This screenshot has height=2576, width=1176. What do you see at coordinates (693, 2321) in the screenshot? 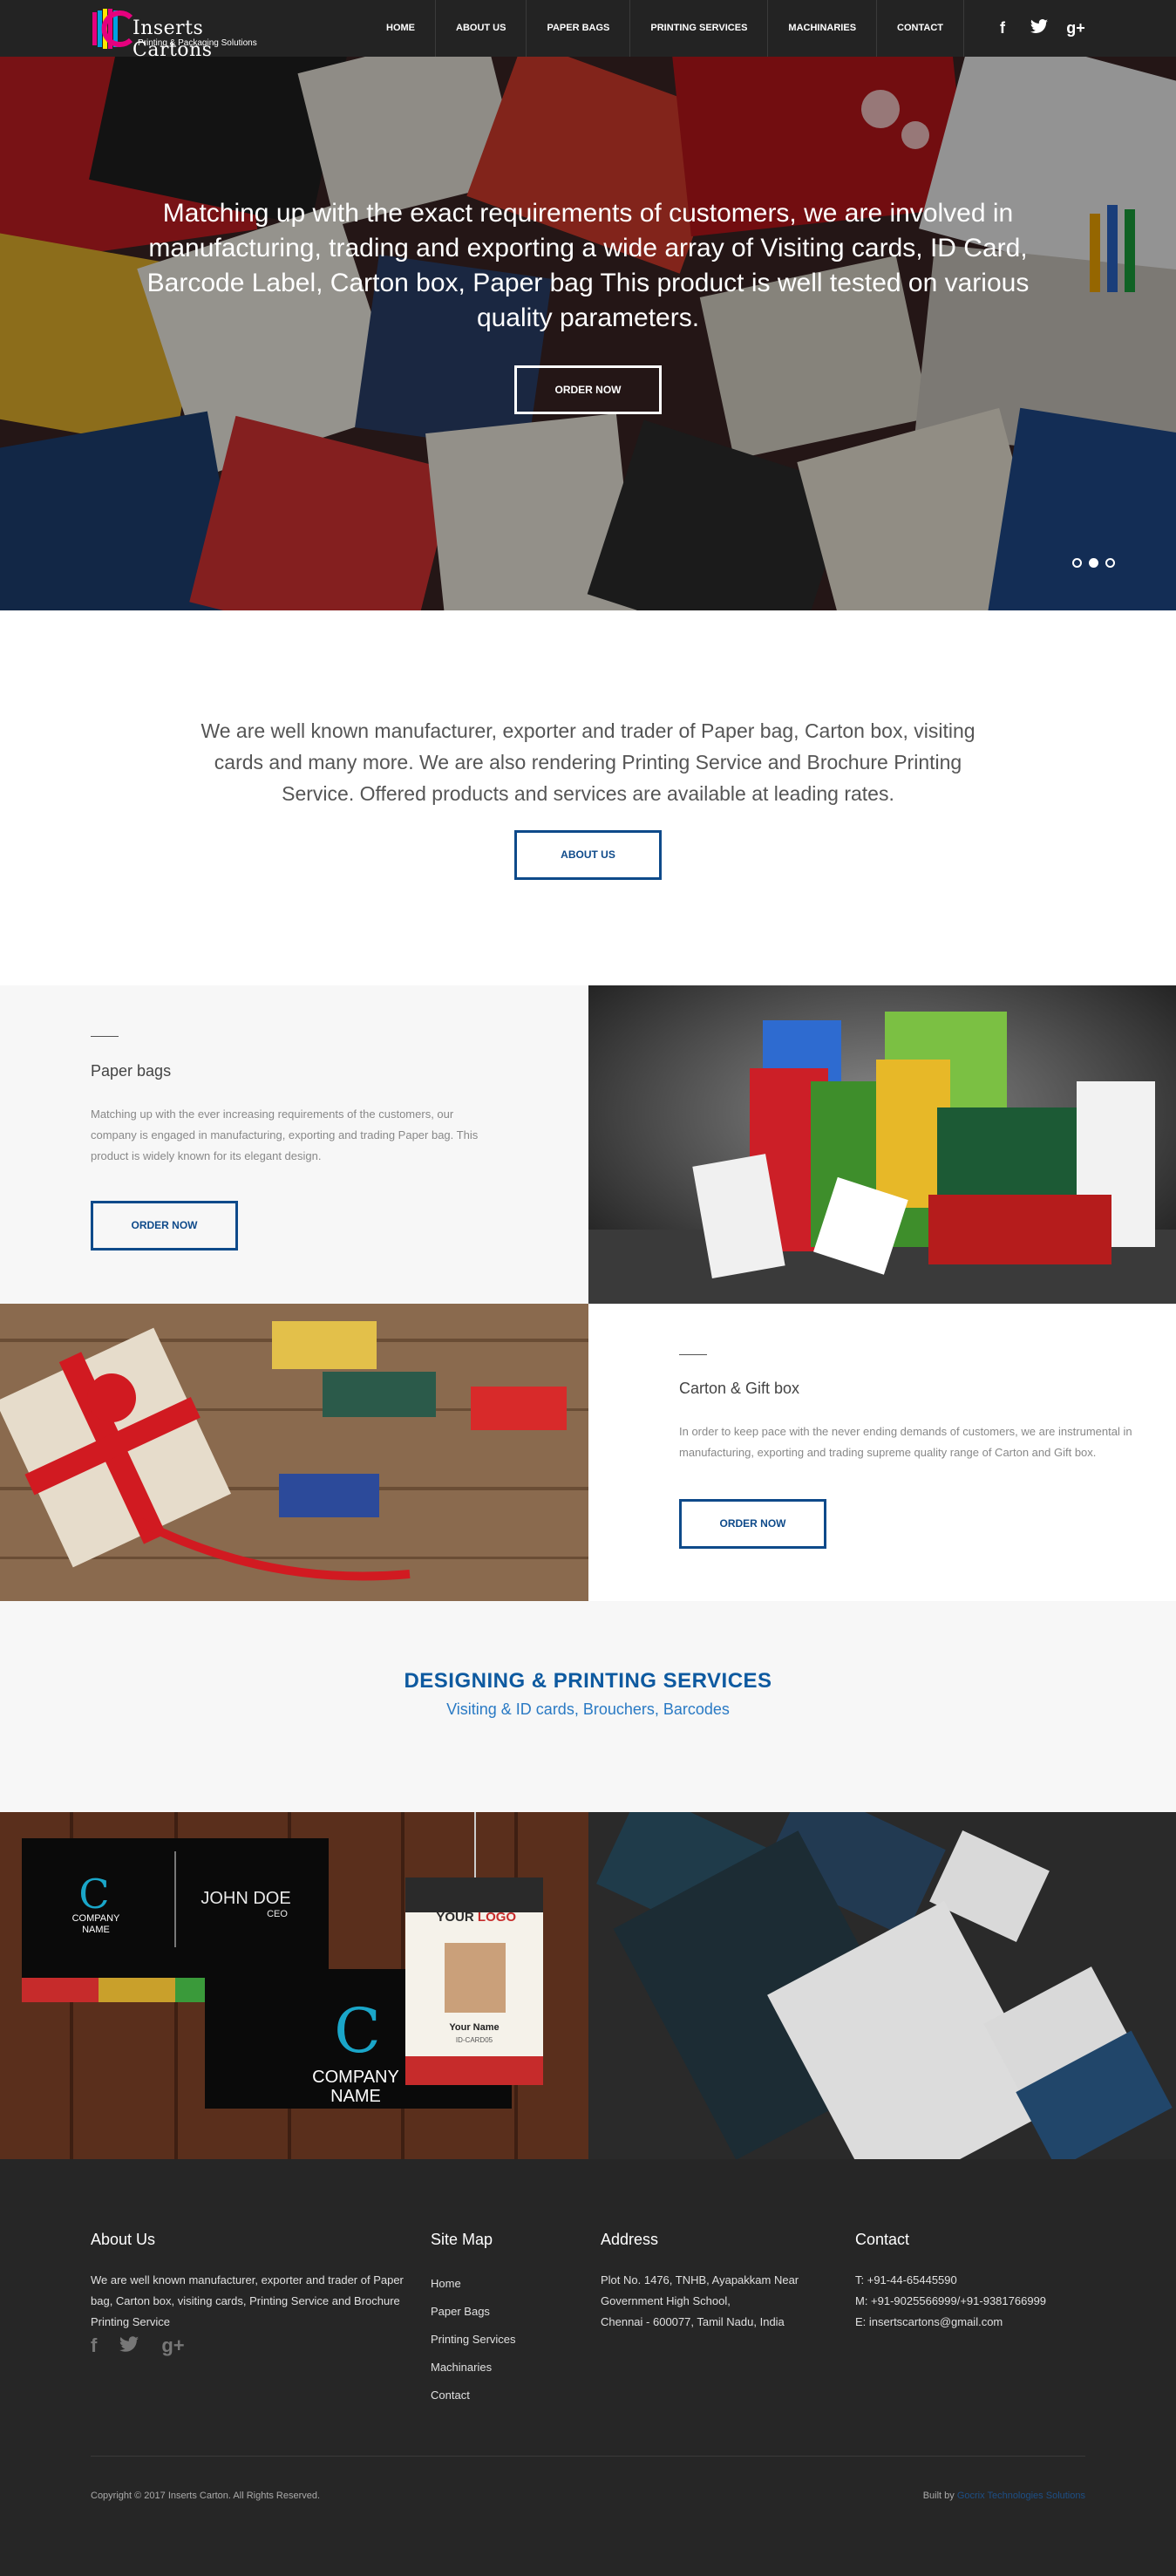
I see `footer-address-line: Chennai - 600077, Tamil Nadu, India` at bounding box center [693, 2321].